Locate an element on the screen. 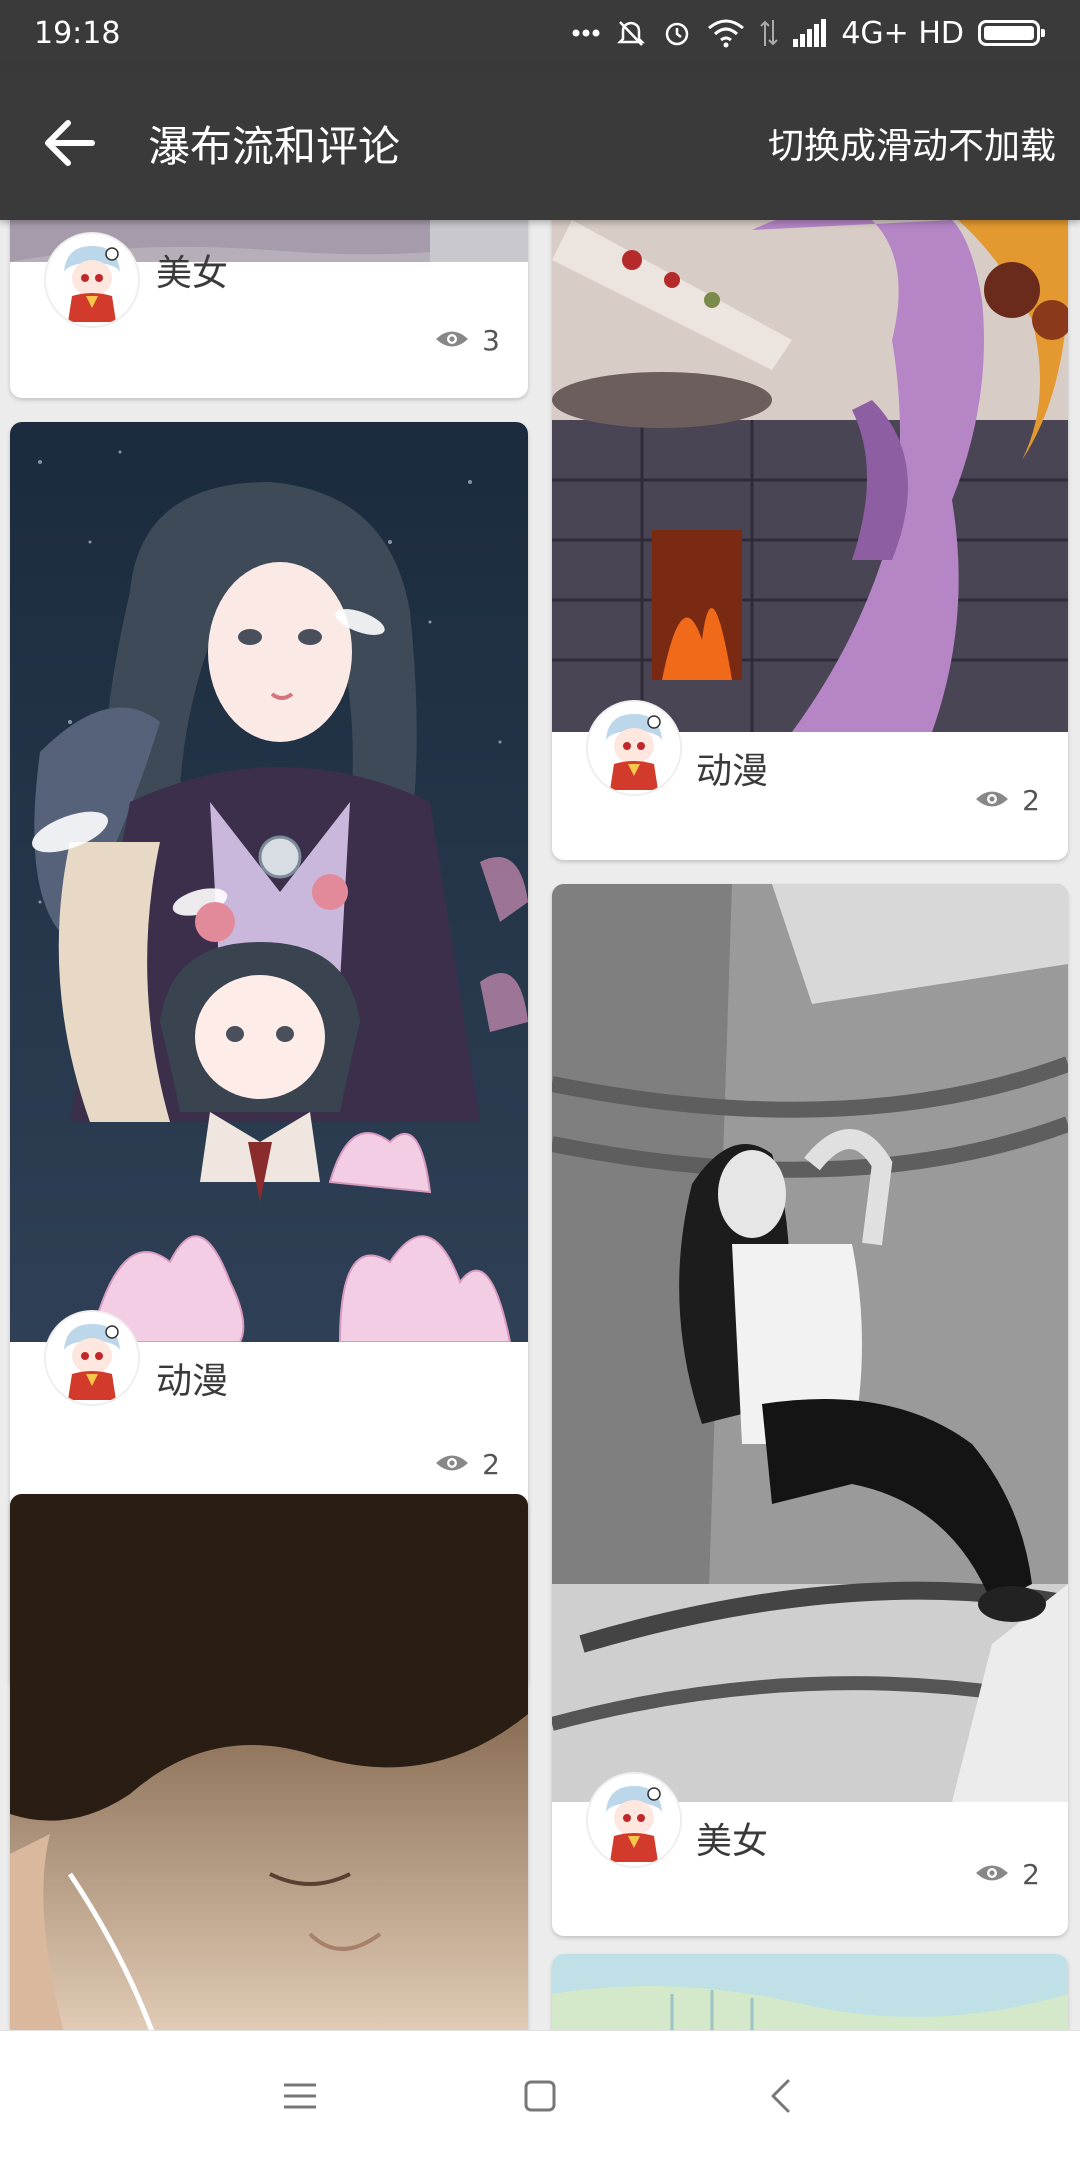  signal-icon is located at coordinates (810, 33).